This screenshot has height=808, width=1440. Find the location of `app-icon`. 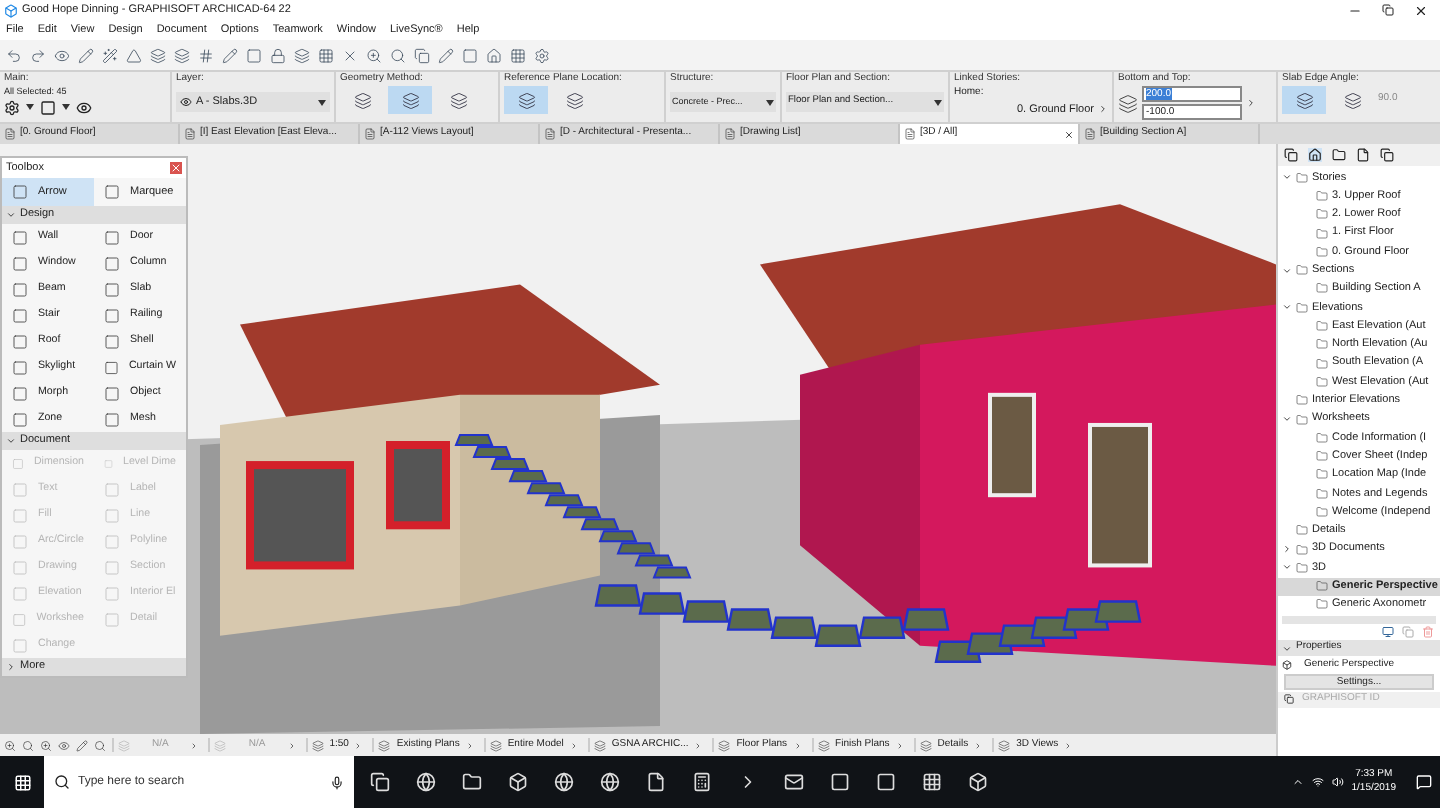

app-icon is located at coordinates (11, 10).